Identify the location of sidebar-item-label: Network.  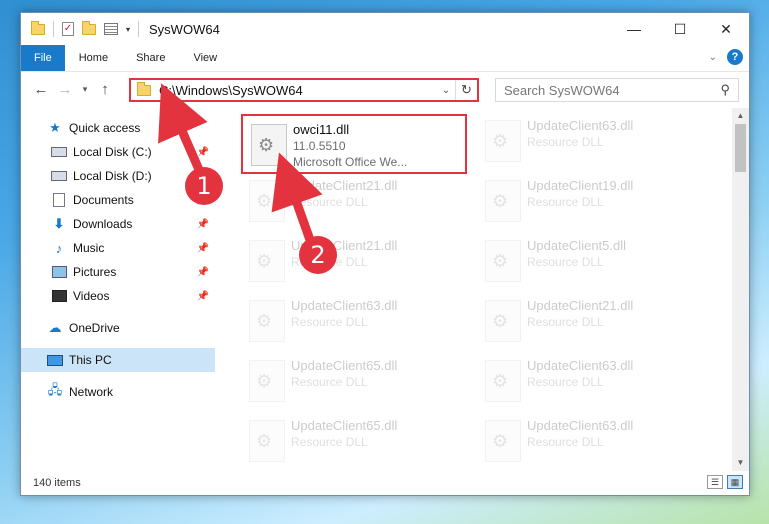
(91, 392).